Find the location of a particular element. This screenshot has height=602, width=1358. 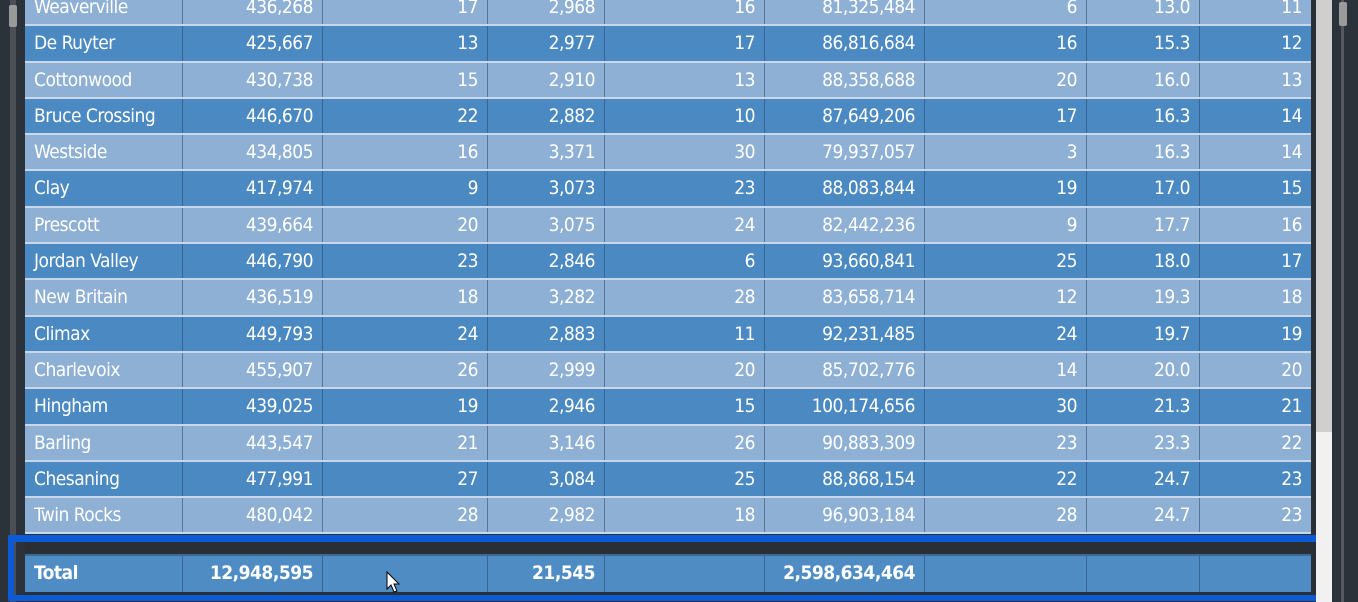

value-cell: 480,042 is located at coordinates (253, 515).